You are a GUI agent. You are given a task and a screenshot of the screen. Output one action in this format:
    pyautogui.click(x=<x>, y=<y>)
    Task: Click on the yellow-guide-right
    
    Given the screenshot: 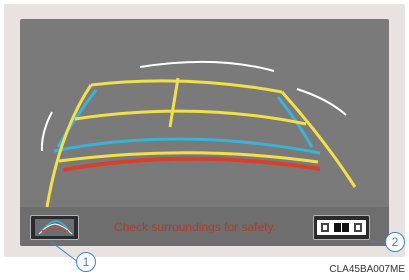 What is the action you would take?
    pyautogui.click(x=318, y=139)
    